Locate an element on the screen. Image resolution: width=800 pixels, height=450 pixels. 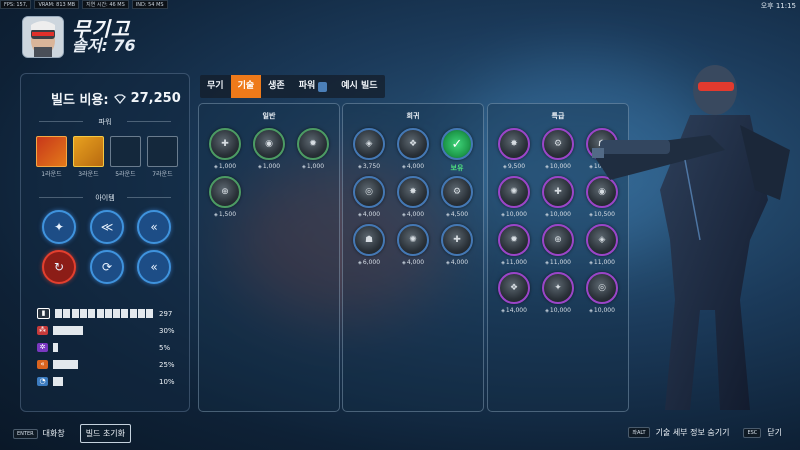
stat-row-ammo: ▮ 297 is located at coordinates (107, 313).